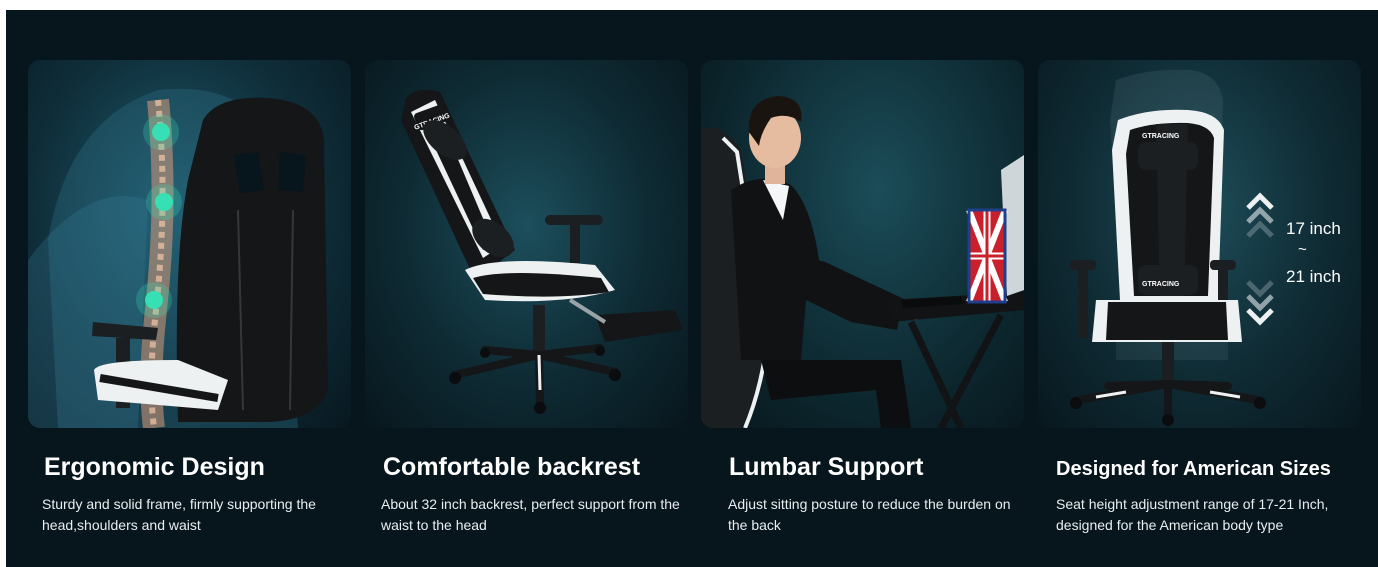  Describe the element at coordinates (1161, 136) in the screenshot. I see `brand-logo-top: GTRACING` at that location.